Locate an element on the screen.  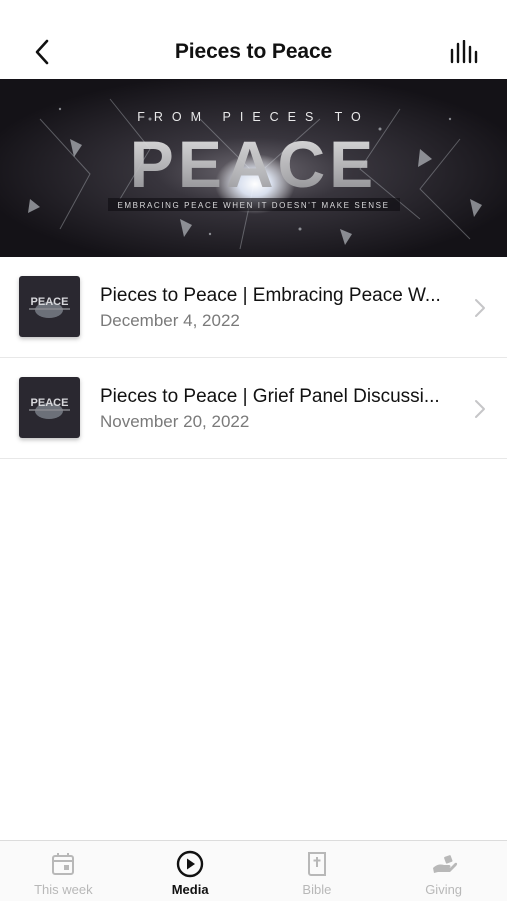
item-date: November 20, 2022 is located at coordinates (175, 421).